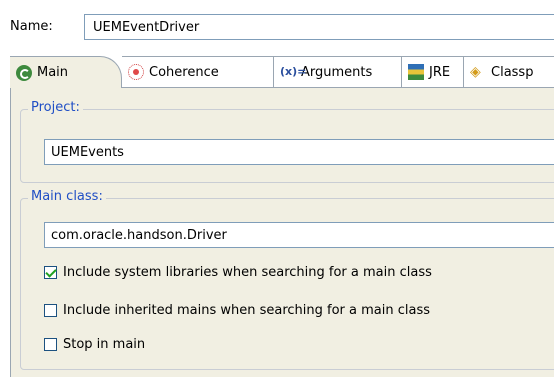 This screenshot has width=554, height=377. What do you see at coordinates (184, 72) in the screenshot?
I see `tab-label: Coherence` at bounding box center [184, 72].